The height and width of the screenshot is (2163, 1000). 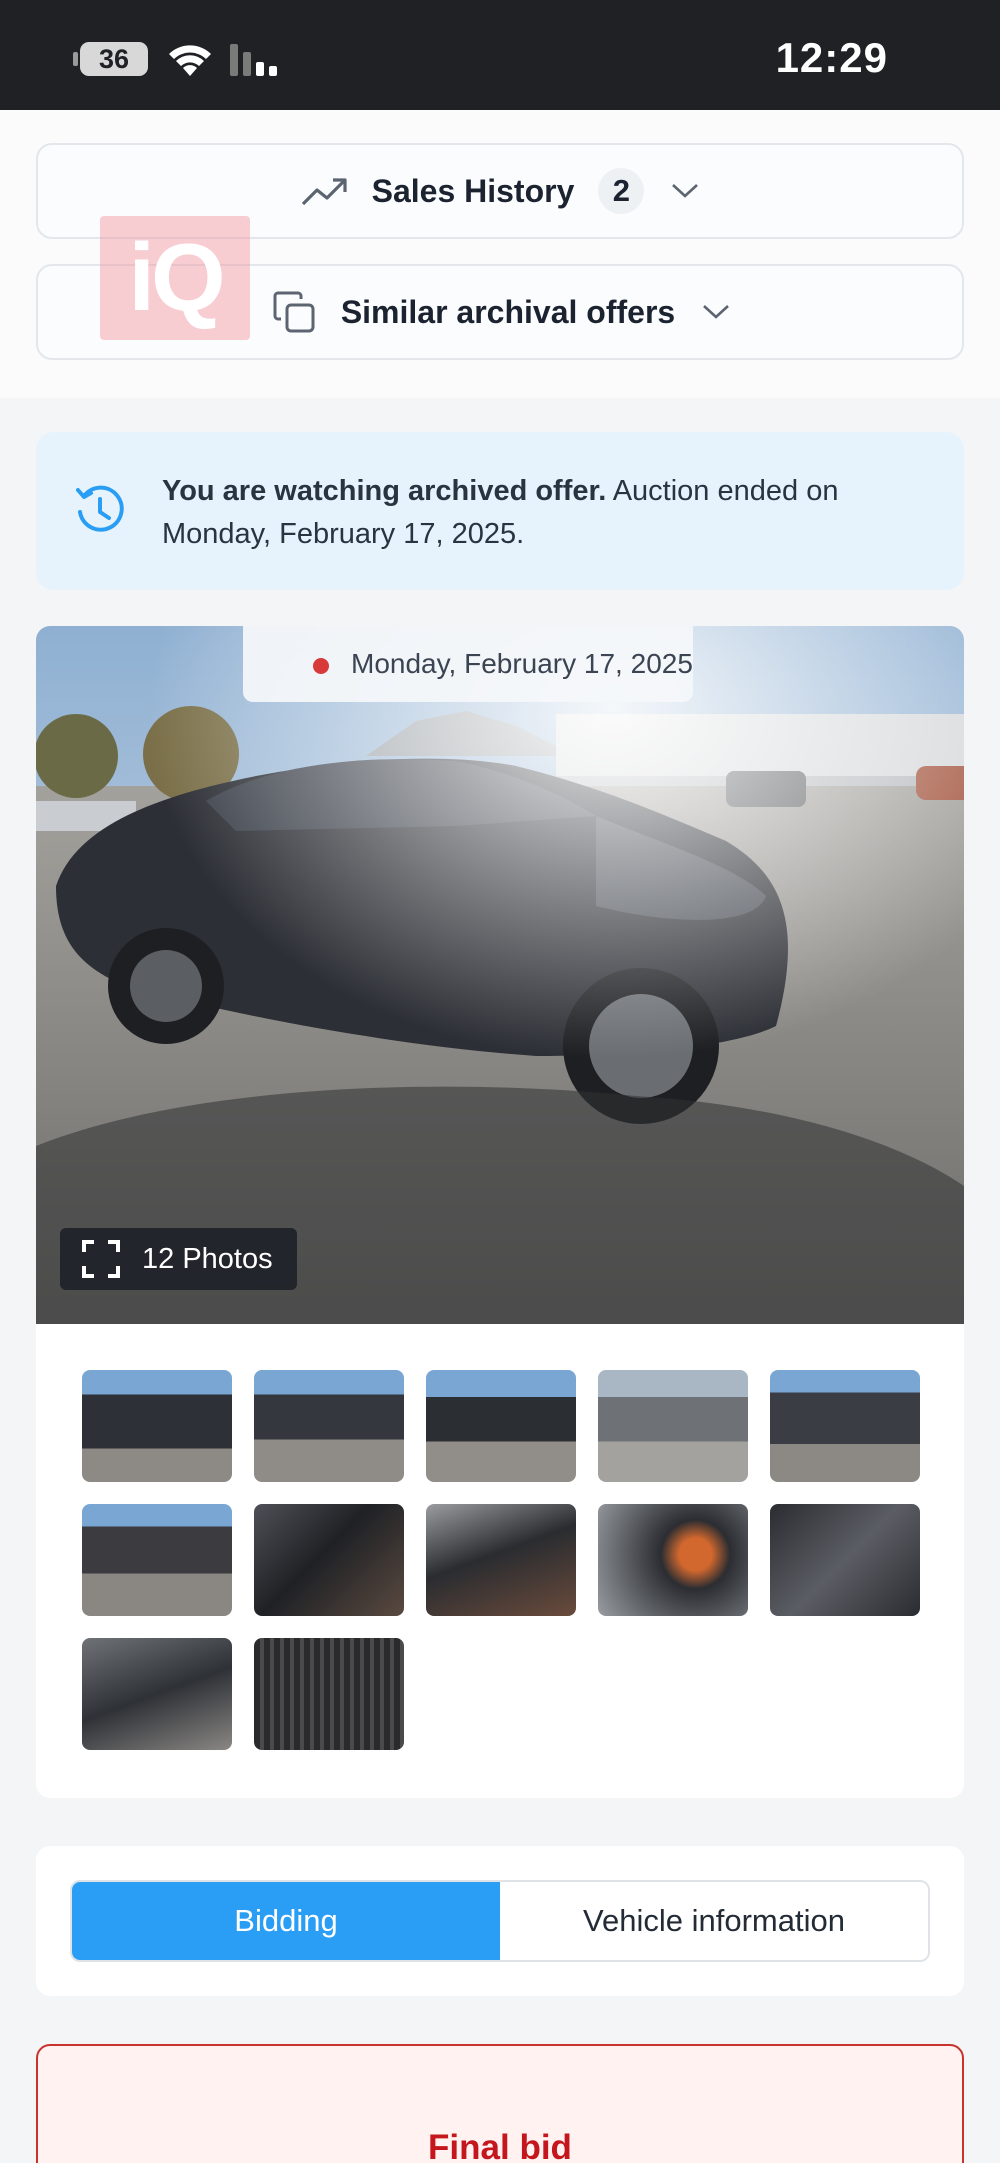 I want to click on notice-bold: You are watching archived offer., so click(x=384, y=491).